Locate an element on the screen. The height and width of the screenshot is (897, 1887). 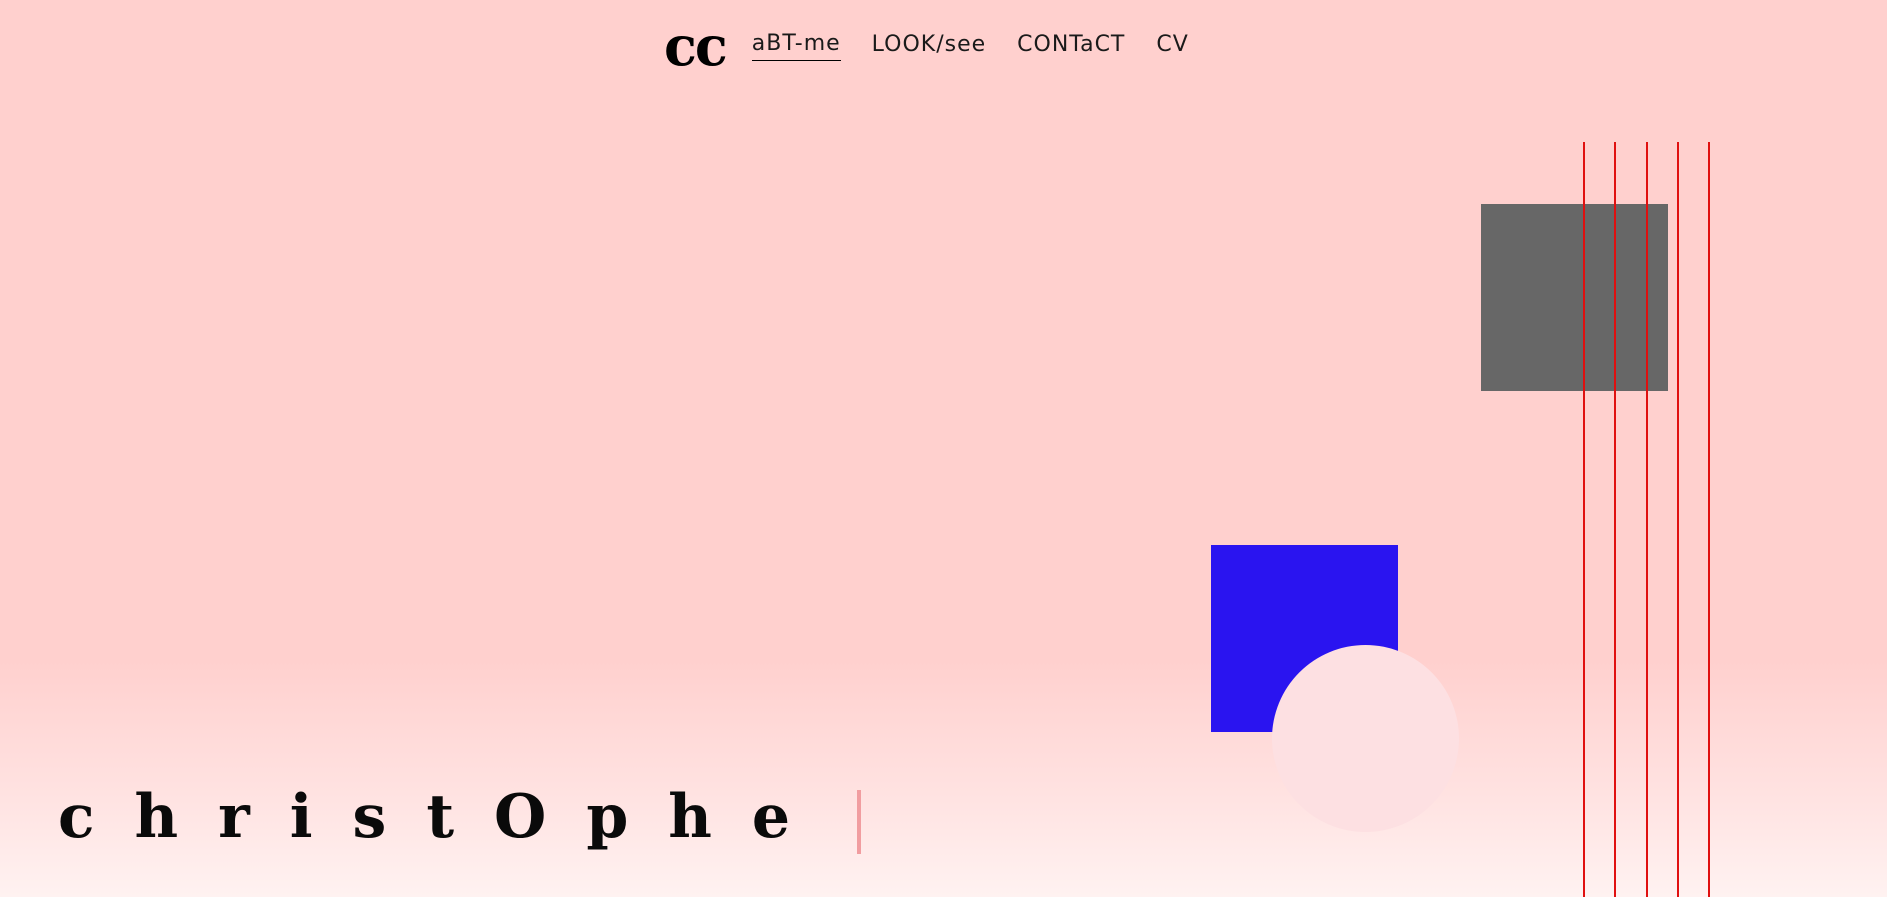
logo-link: cc is located at coordinates (696, 46).